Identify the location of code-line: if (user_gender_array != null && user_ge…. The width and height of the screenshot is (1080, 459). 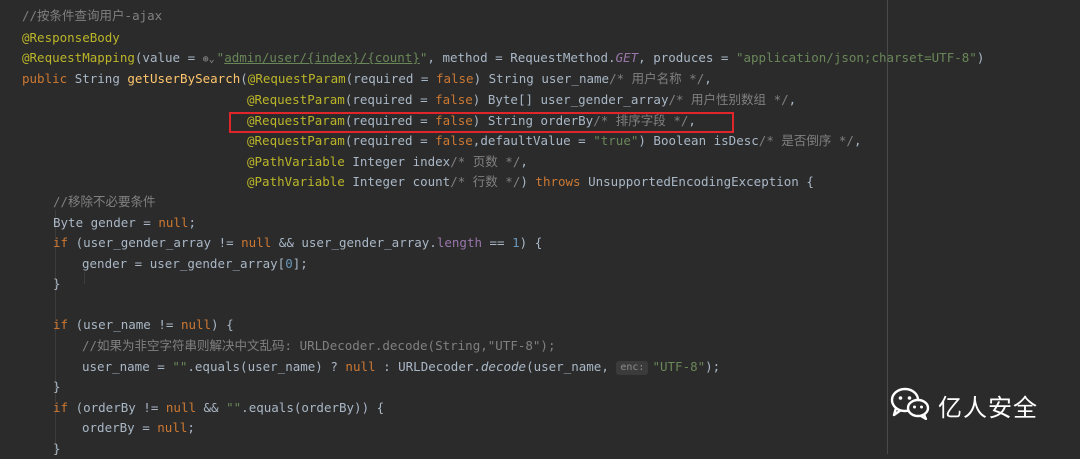
(297, 243).